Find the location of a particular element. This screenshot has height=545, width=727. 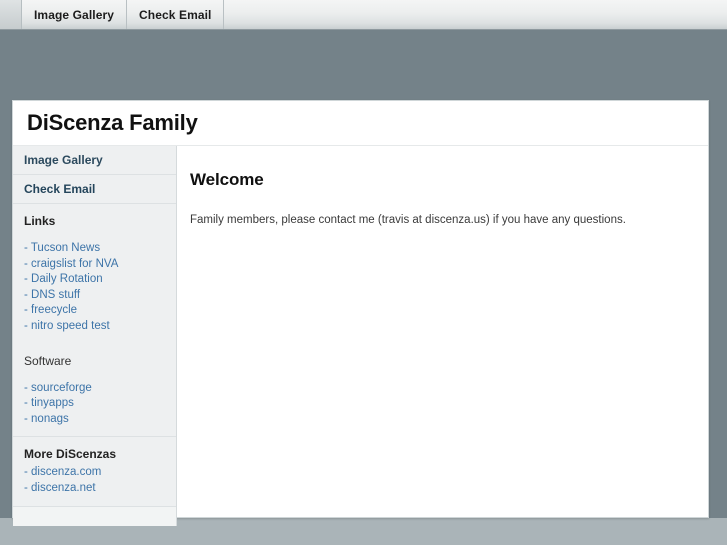

sidebar-item-check-email: Check Email is located at coordinates (94, 189).